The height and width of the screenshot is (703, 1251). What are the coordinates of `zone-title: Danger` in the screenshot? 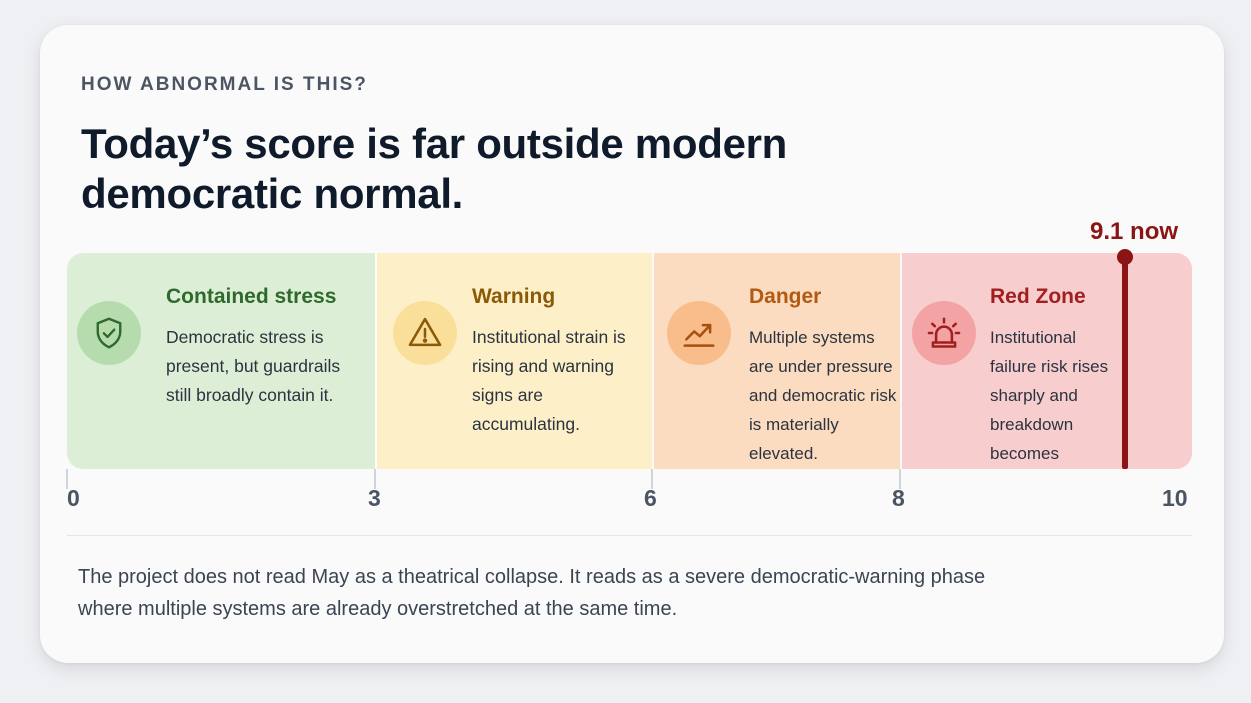 It's located at (785, 296).